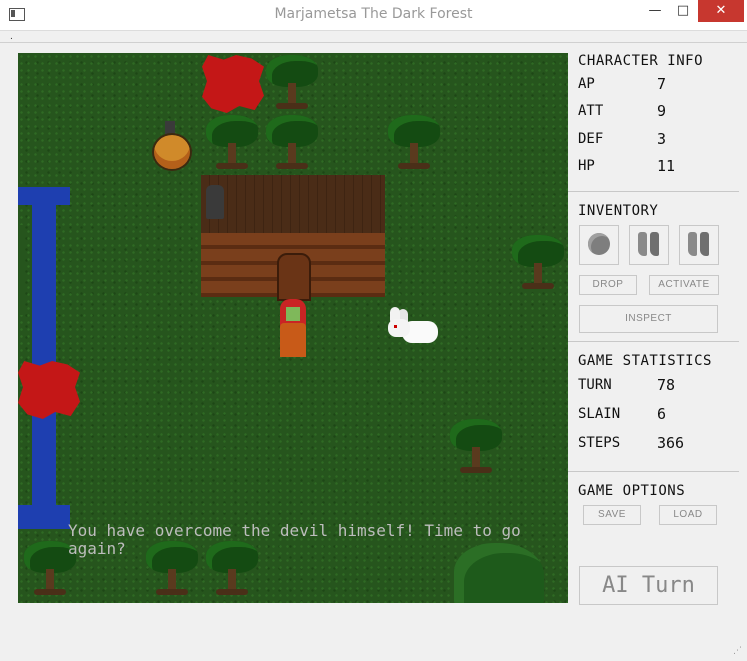  Describe the element at coordinates (608, 285) in the screenshot. I see `drop-button: DROP` at that location.